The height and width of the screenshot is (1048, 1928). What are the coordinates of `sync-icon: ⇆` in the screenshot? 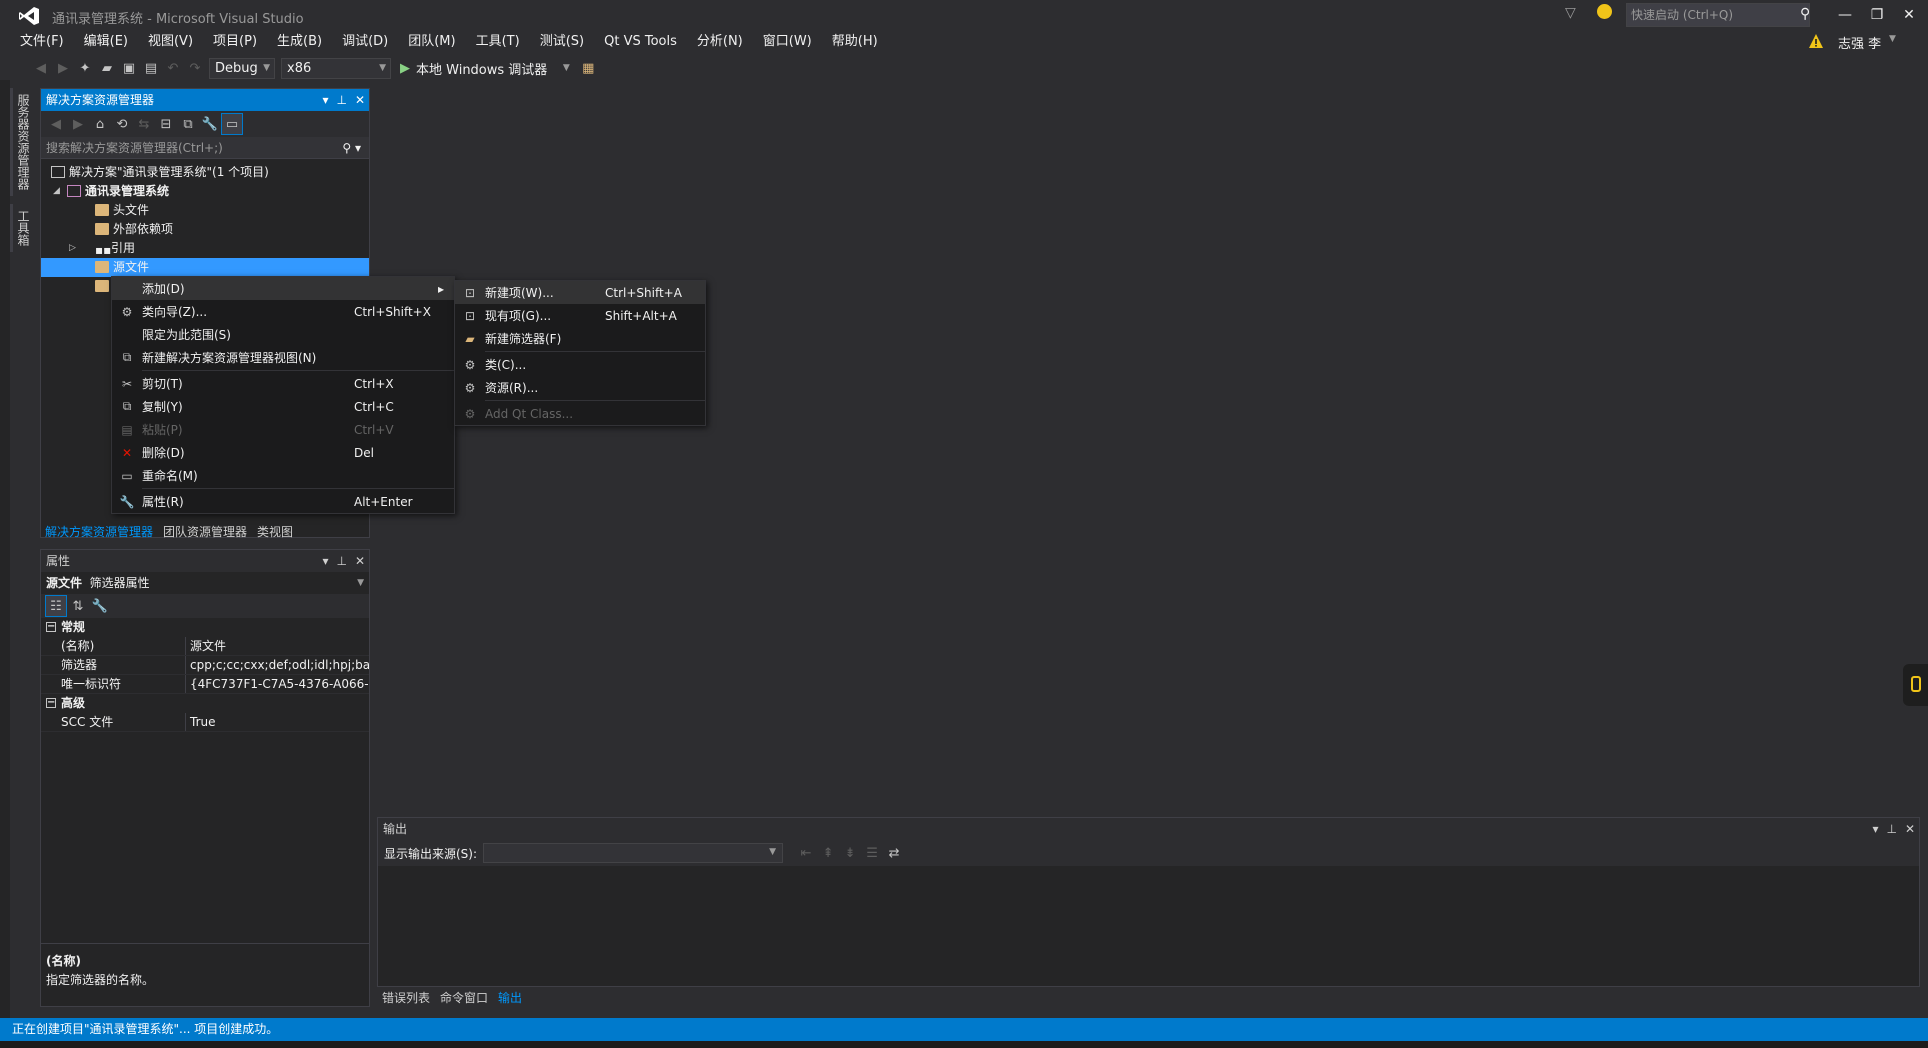 It's located at (144, 124).